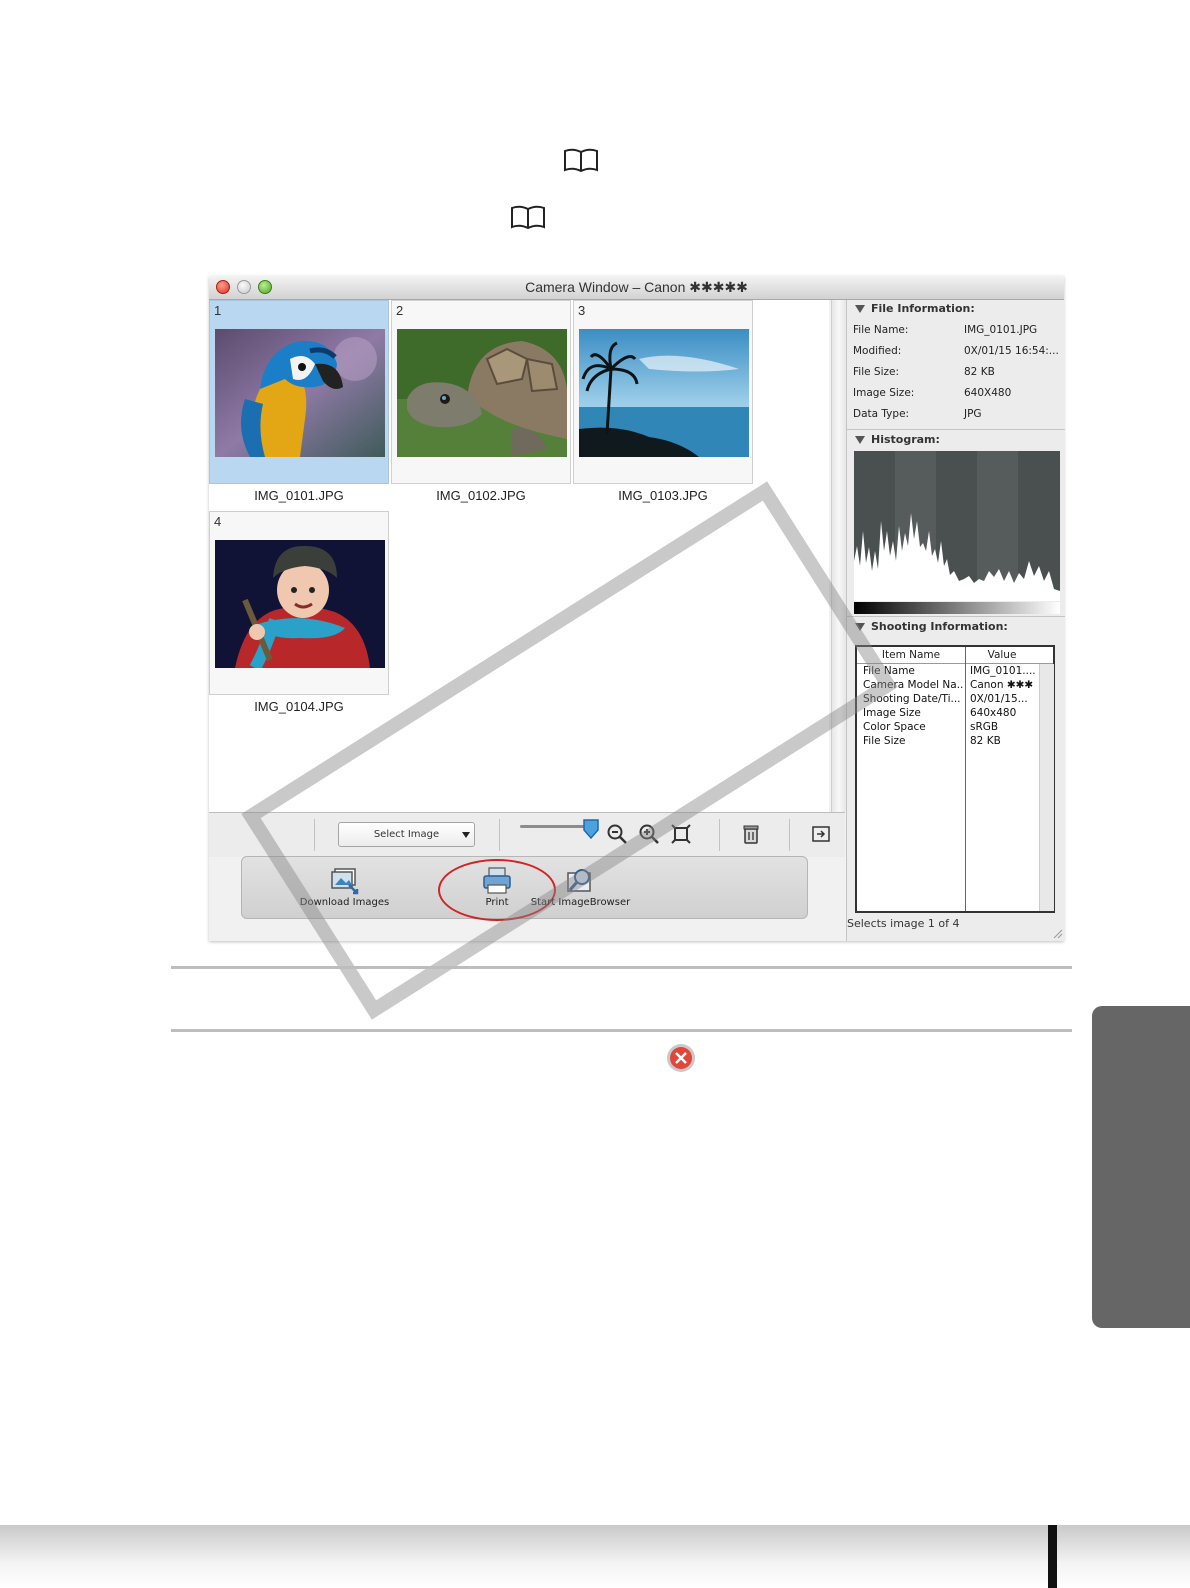 The width and height of the screenshot is (1190, 1588). I want to click on thumbnail-filename: IMG_0101.JPG, so click(299, 495).